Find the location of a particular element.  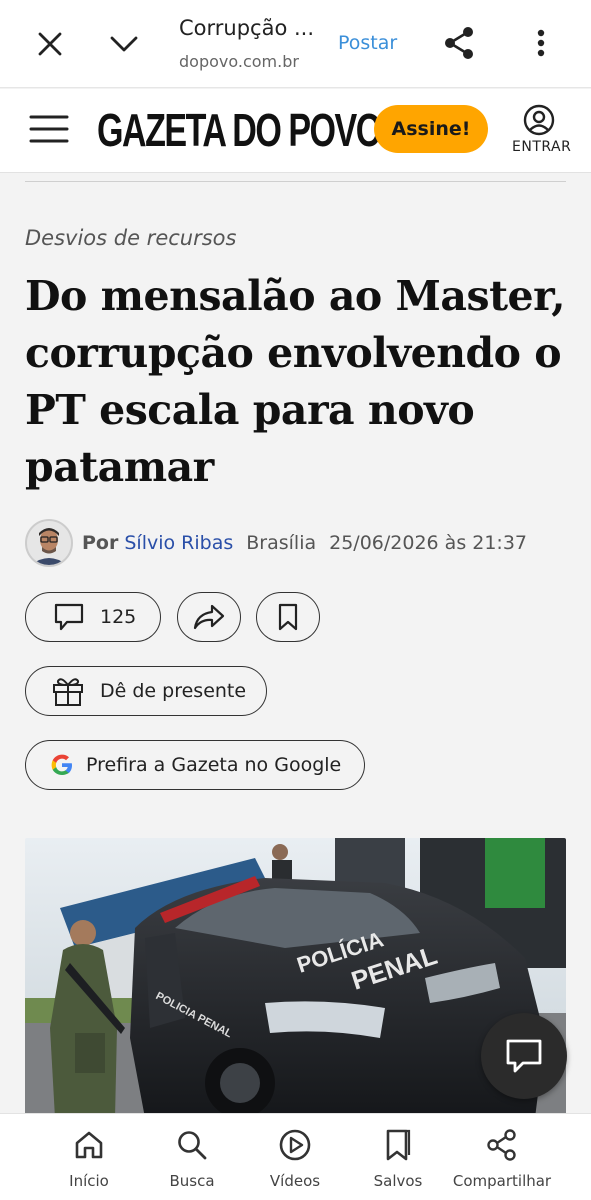

comments-button: 125 is located at coordinates (93, 617).